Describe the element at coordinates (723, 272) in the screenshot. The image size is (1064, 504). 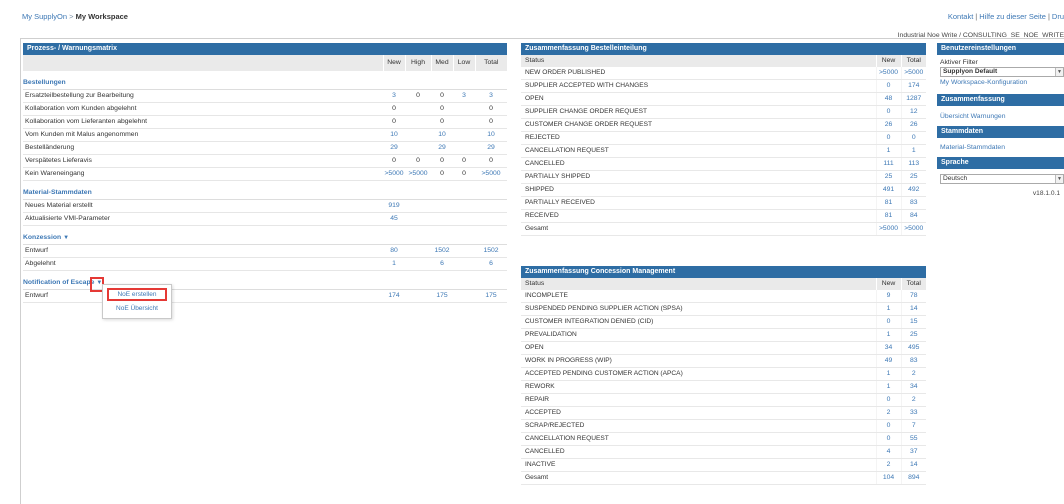
I see `concession-summary-title: Zusammenfassung Concession Management` at that location.